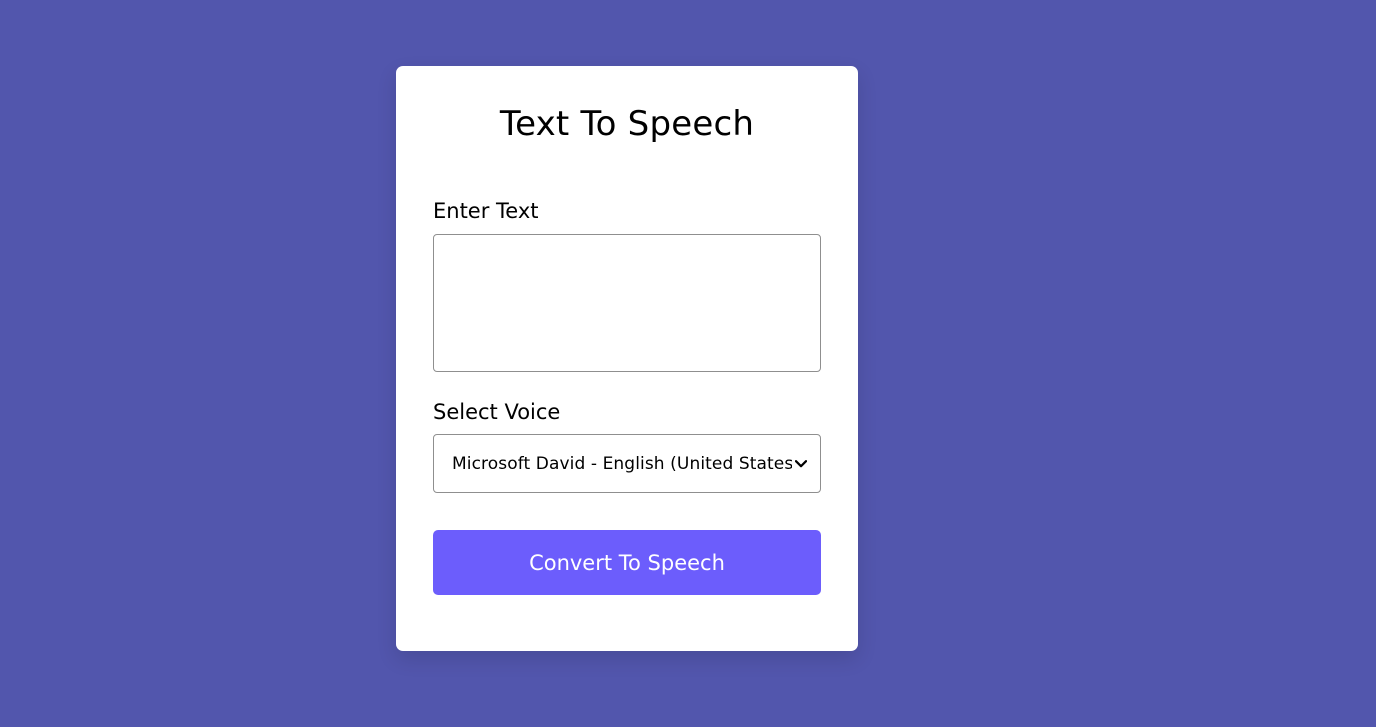  What do you see at coordinates (627, 303) in the screenshot?
I see `text-input` at bounding box center [627, 303].